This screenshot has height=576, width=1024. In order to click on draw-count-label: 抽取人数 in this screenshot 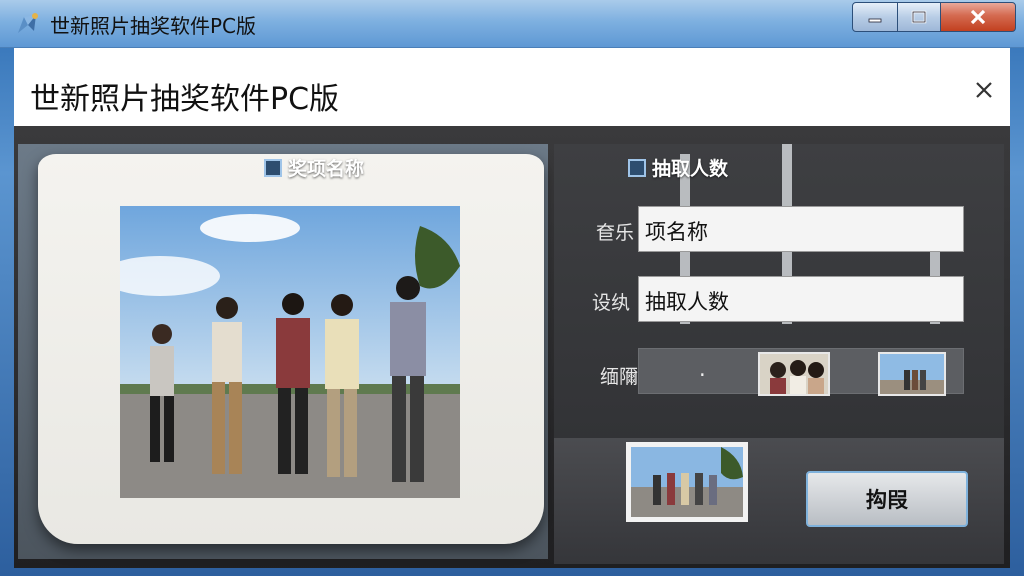, I will do `click(690, 169)`.